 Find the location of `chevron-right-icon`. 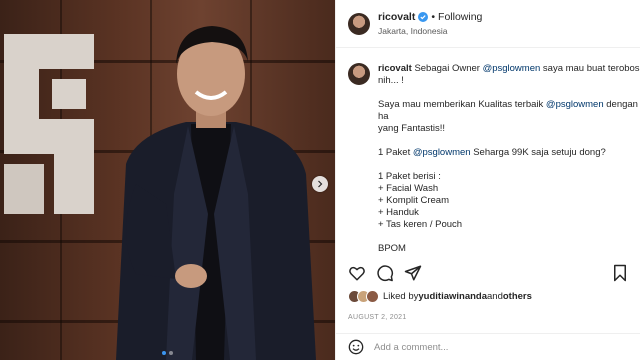

chevron-right-icon is located at coordinates (320, 184).